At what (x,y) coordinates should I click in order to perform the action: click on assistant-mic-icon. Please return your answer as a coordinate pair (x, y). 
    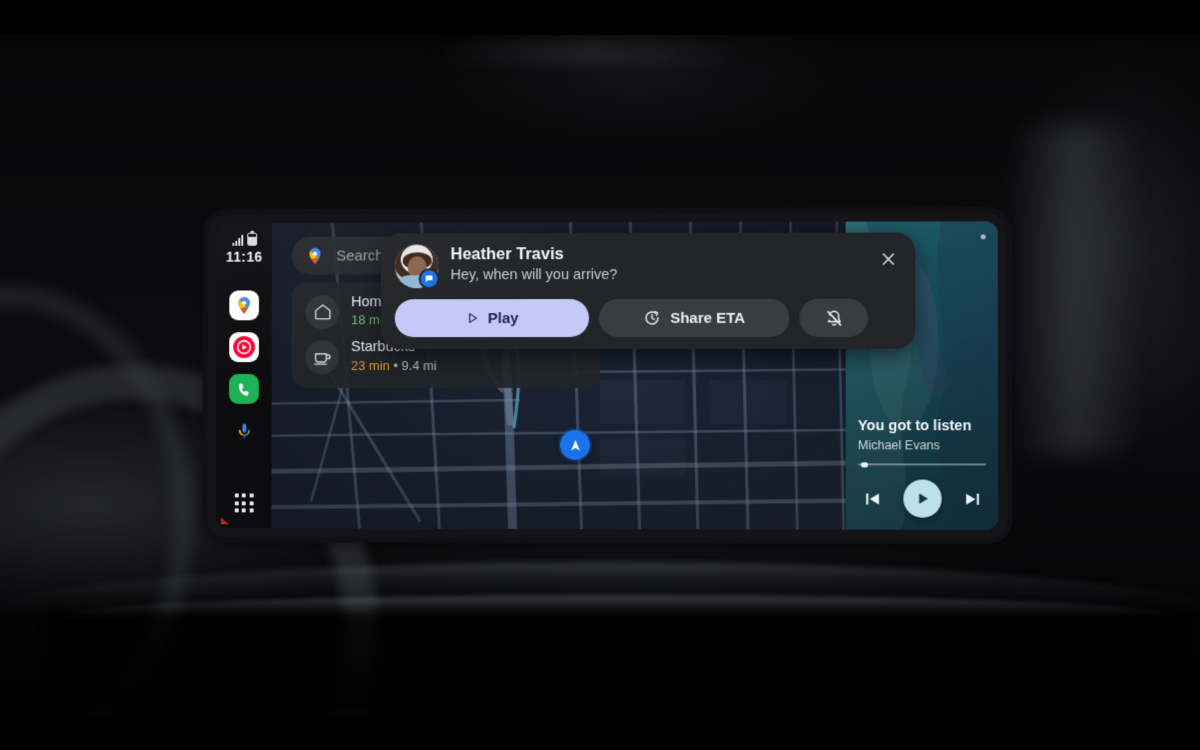
    Looking at the image, I should click on (243, 431).